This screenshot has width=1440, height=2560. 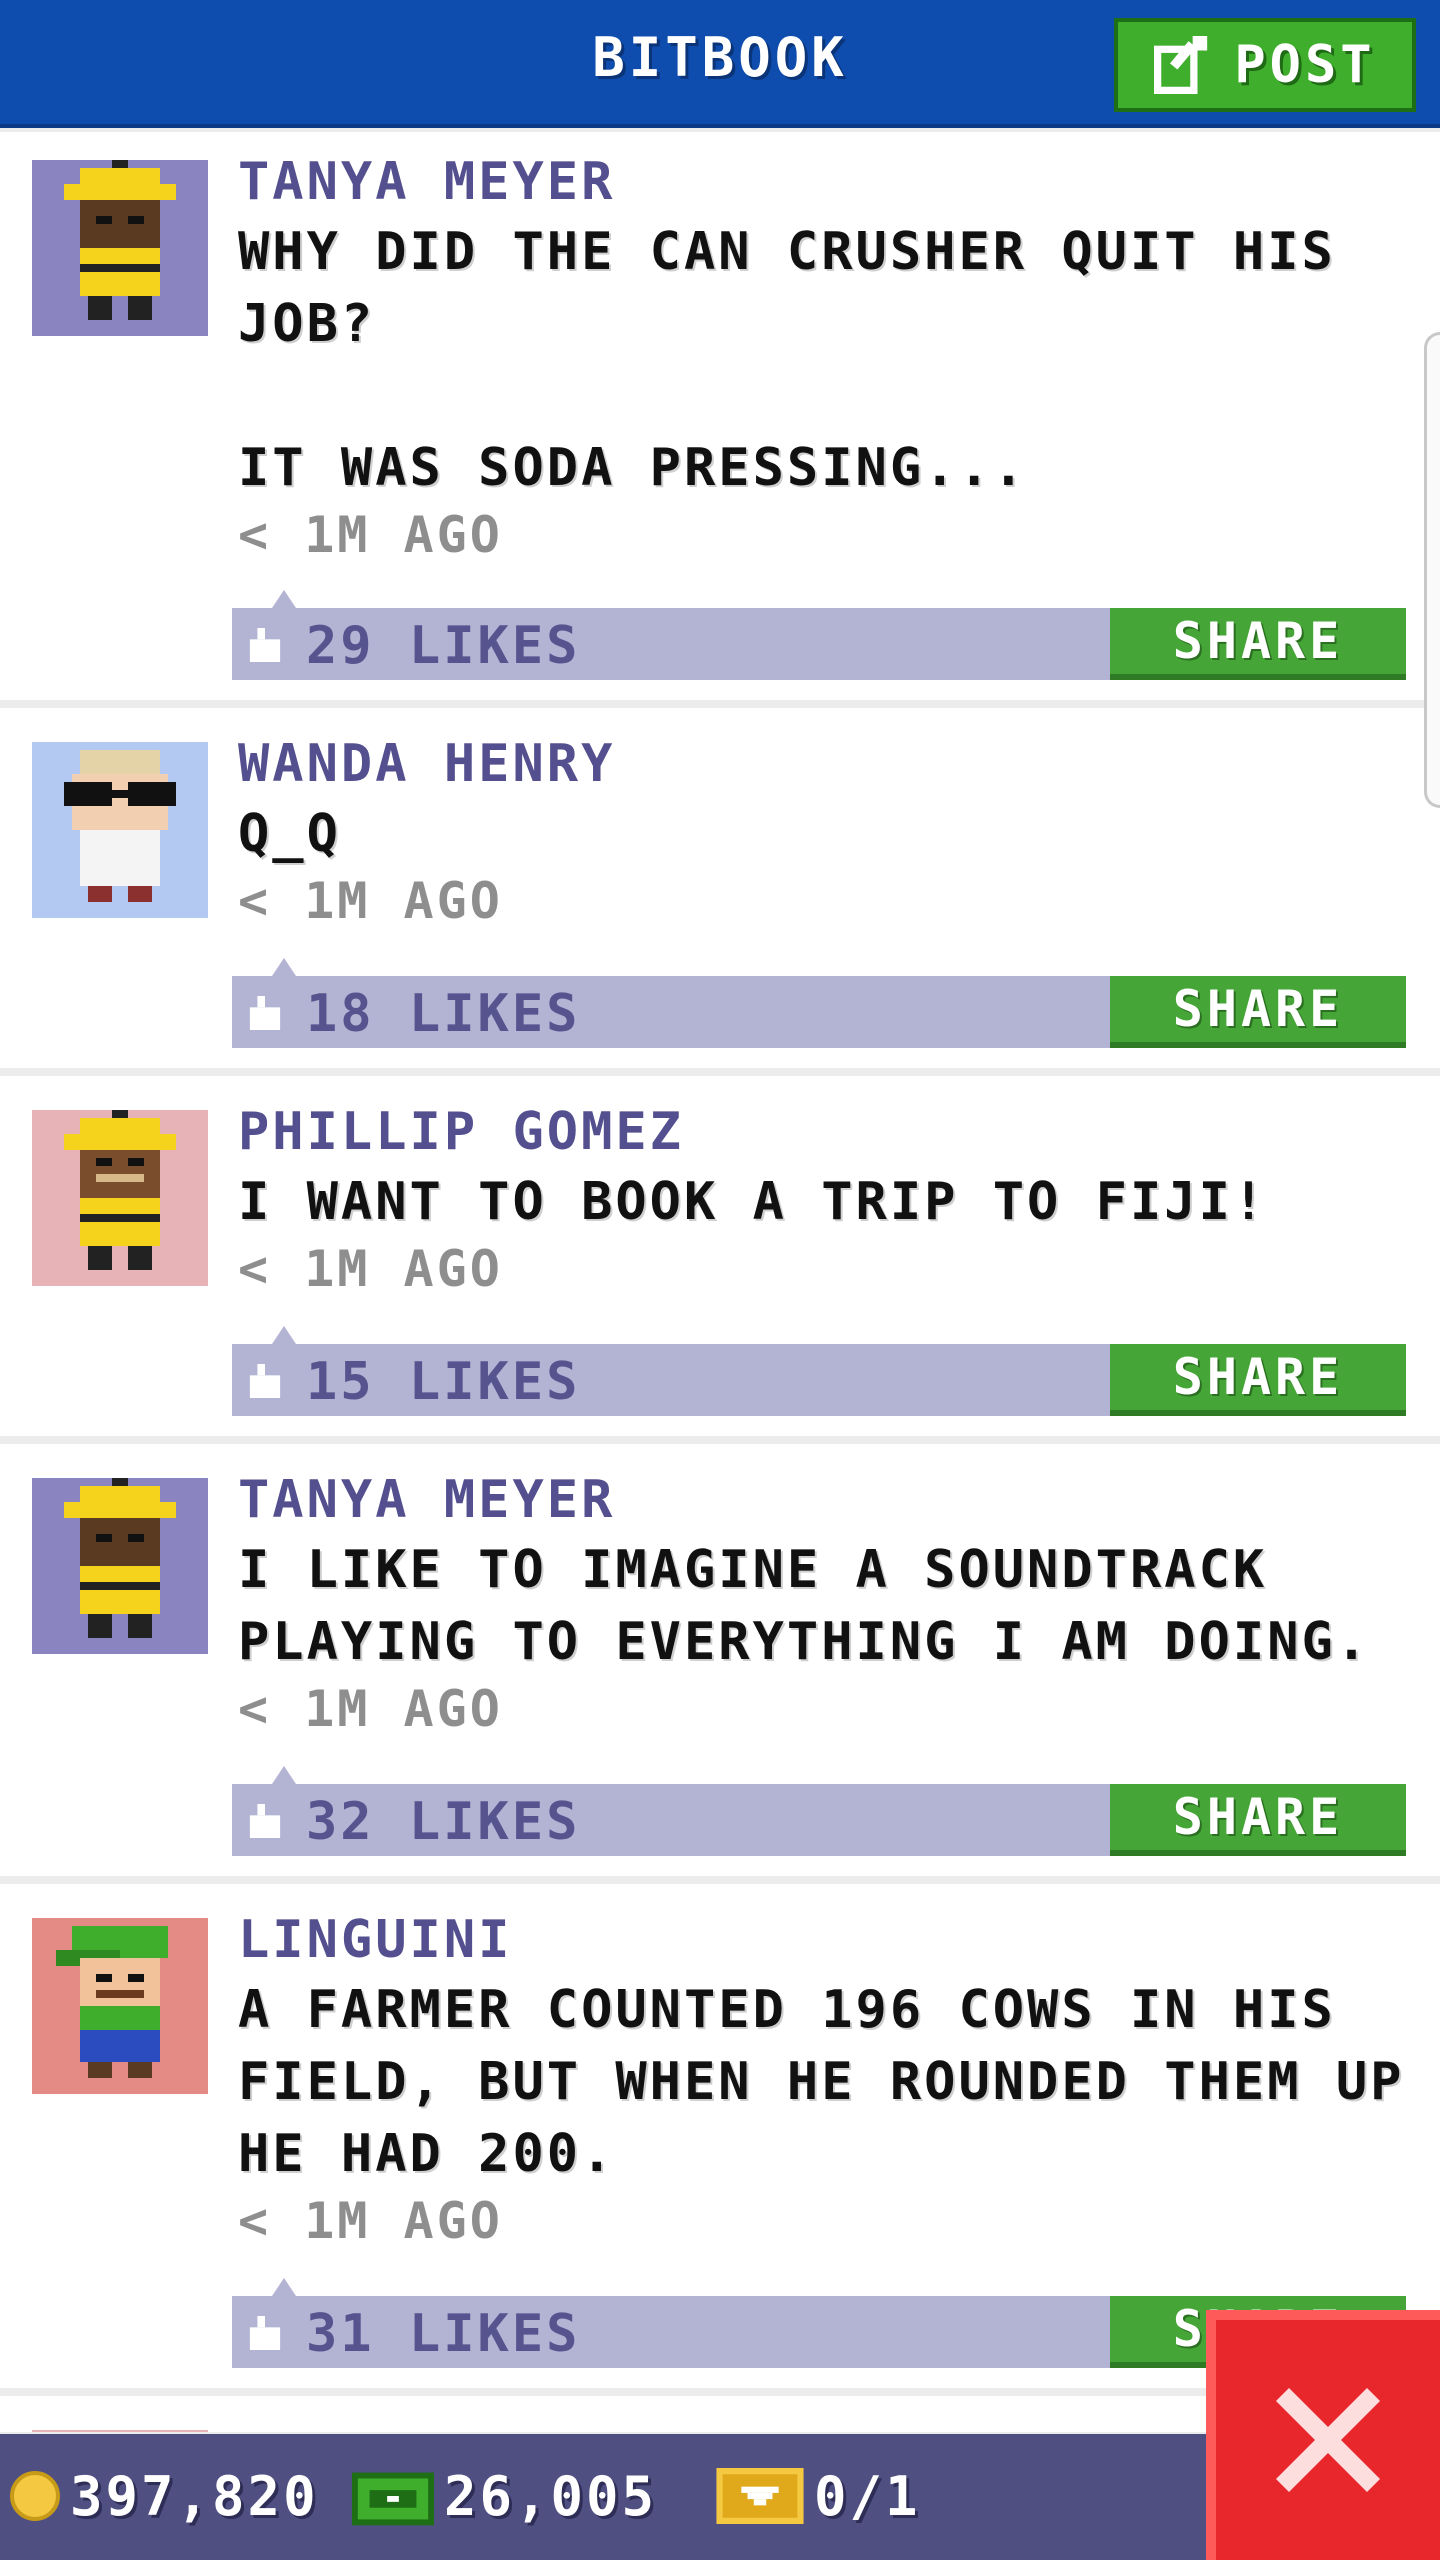 What do you see at coordinates (443, 1382) in the screenshot?
I see `like-count: 15 LIKES` at bounding box center [443, 1382].